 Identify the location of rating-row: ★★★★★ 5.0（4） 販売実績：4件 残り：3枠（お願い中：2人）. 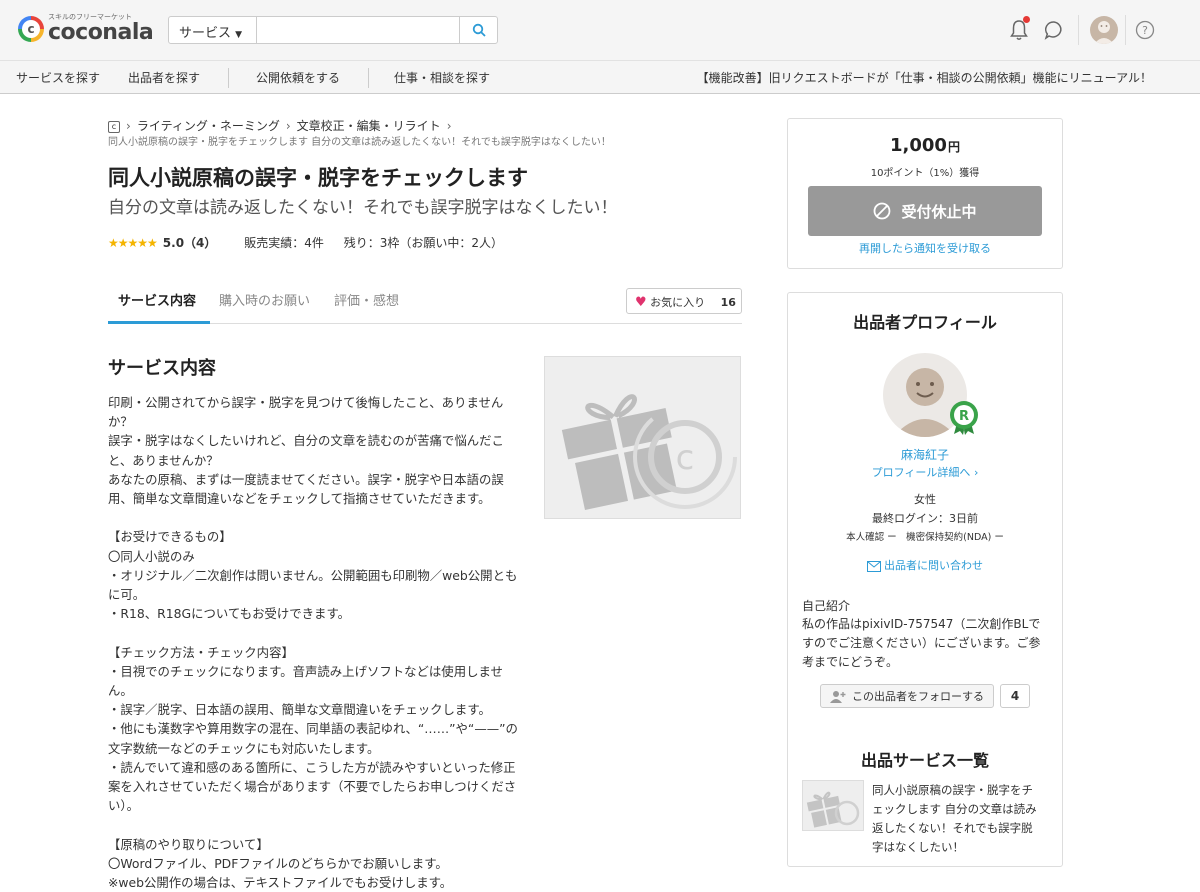
(305, 242).